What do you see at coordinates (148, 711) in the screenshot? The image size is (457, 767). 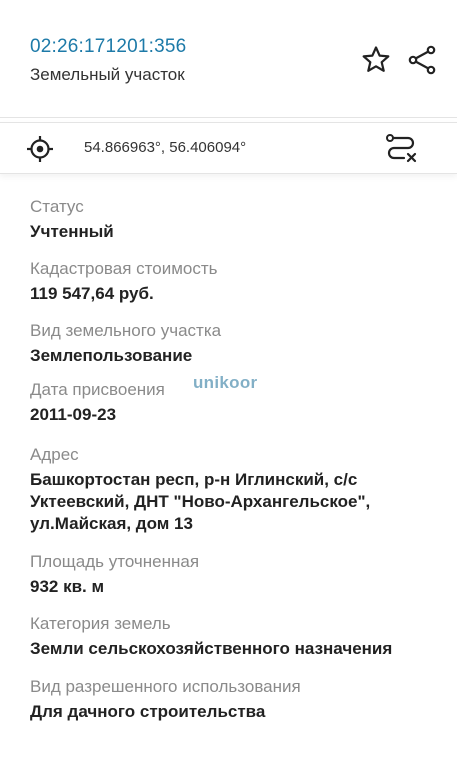 I see `field-value: Для дачного строительства` at bounding box center [148, 711].